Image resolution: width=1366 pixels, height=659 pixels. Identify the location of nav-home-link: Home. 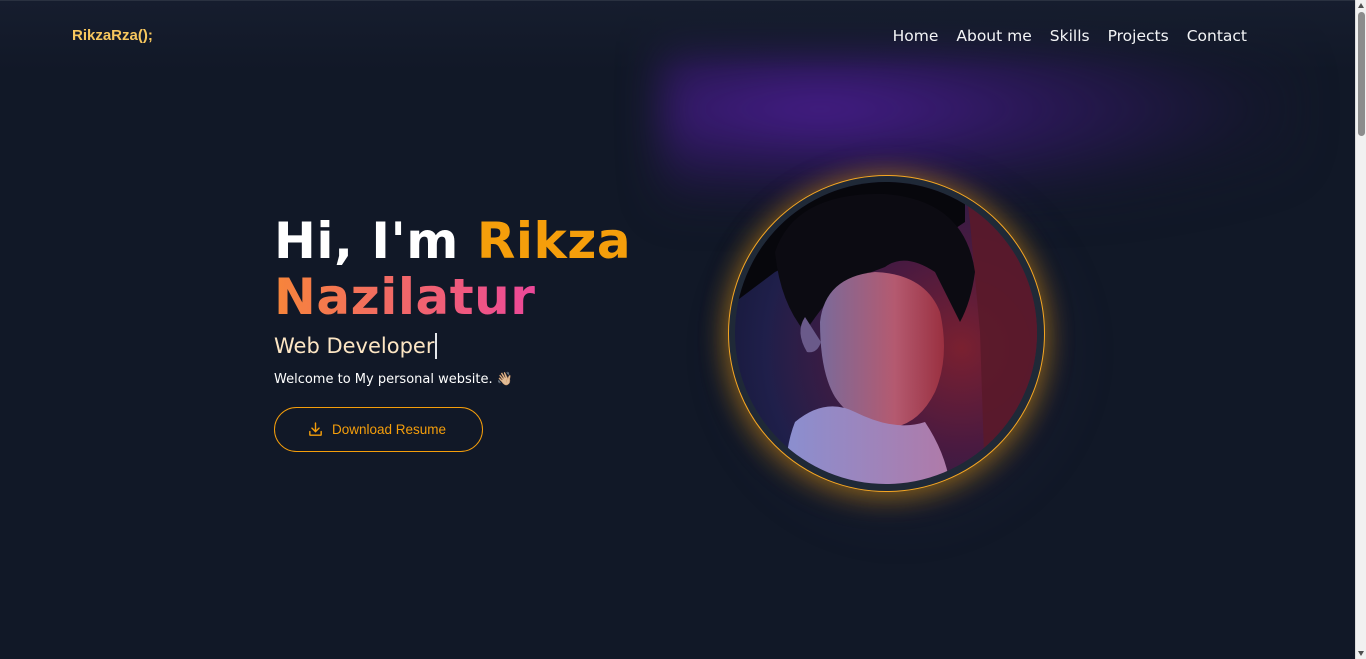
(916, 36).